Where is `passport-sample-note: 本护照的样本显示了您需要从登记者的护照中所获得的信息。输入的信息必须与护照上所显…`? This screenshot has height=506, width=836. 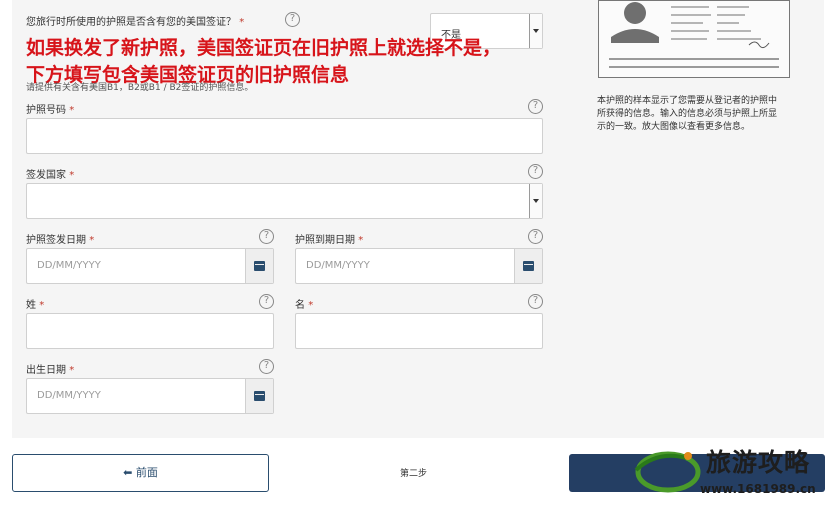
passport-sample-note: 本护照的样本显示了您需要从登记者的护照中所获得的信息。输入的信息必须与护照上所显… is located at coordinates (687, 114).